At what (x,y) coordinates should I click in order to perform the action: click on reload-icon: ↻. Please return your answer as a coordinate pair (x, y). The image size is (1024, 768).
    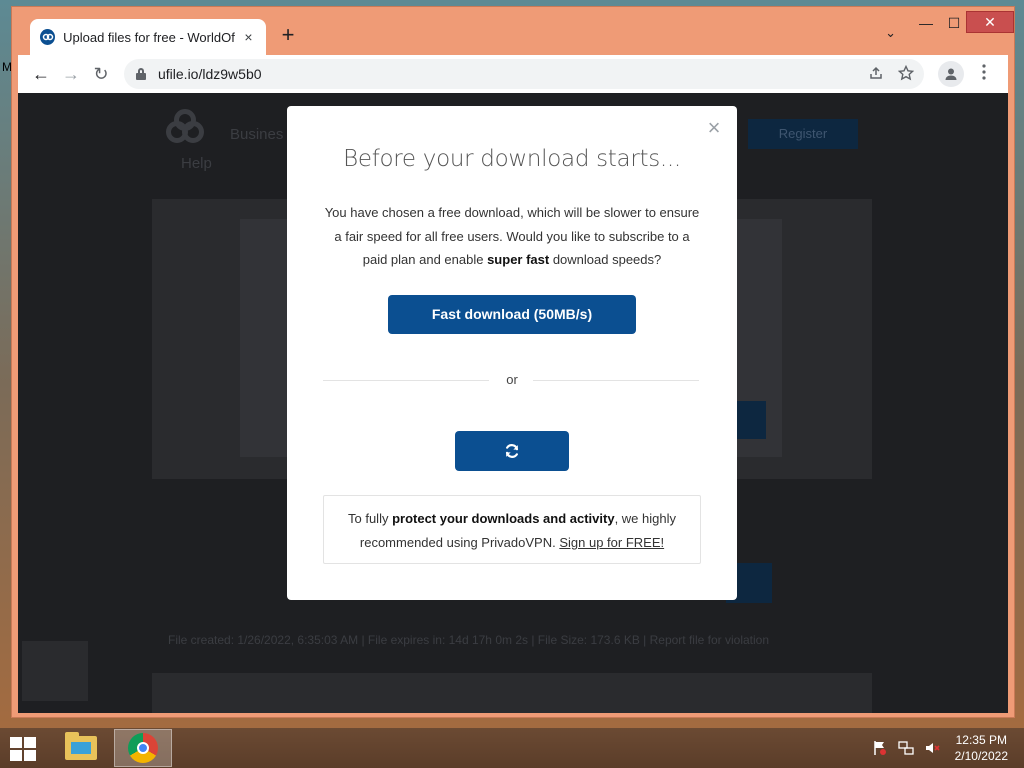
    Looking at the image, I should click on (101, 74).